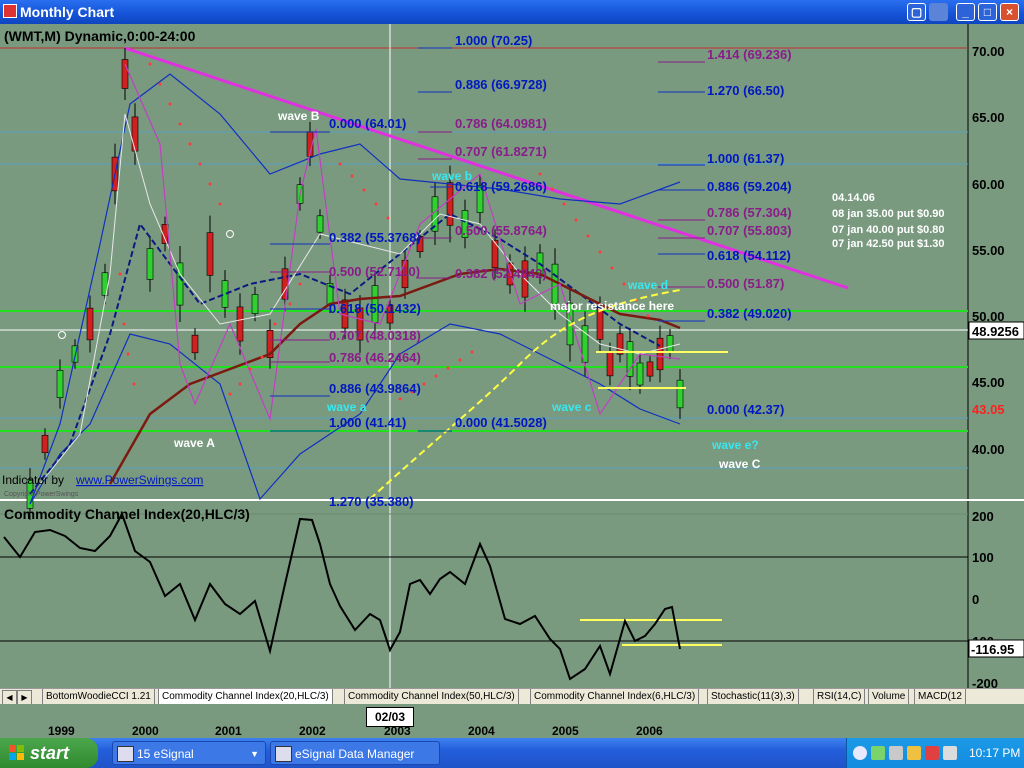 The image size is (1024, 768). What do you see at coordinates (896, 753) in the screenshot?
I see `printer-icon` at bounding box center [896, 753].